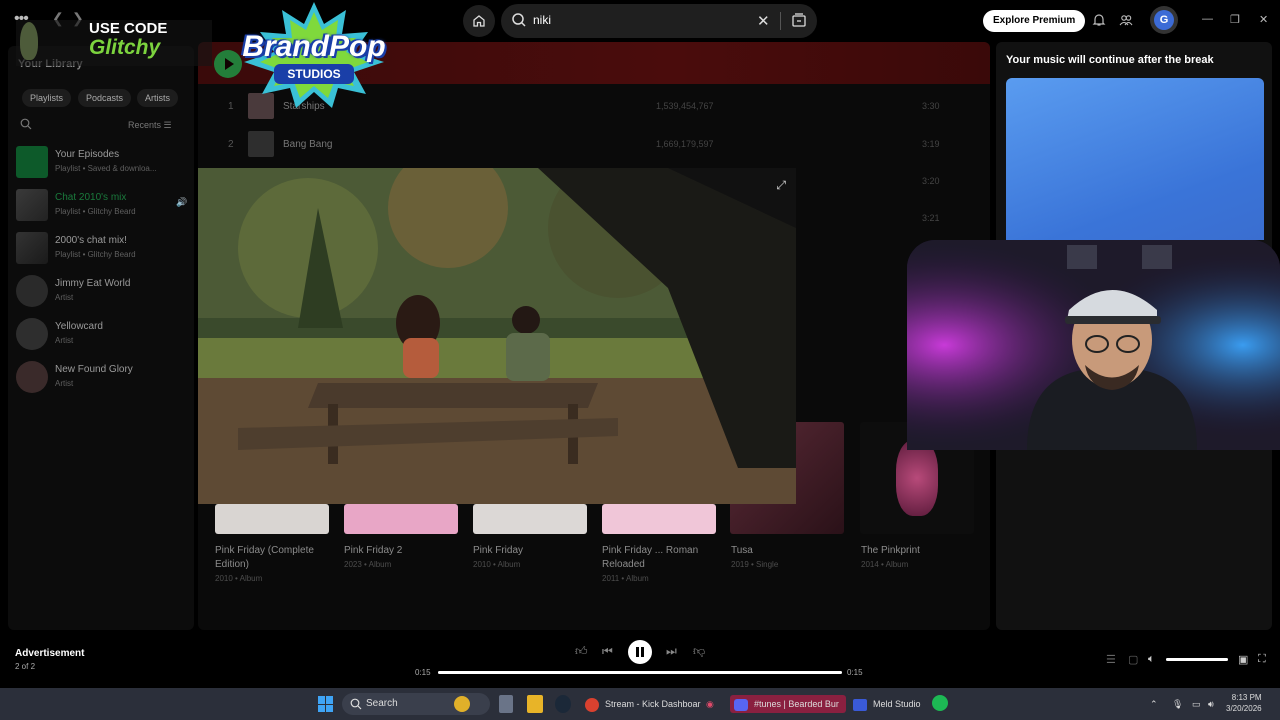  Describe the element at coordinates (104, 380) in the screenshot. I see `library-item: New Found Glory Artist` at that location.